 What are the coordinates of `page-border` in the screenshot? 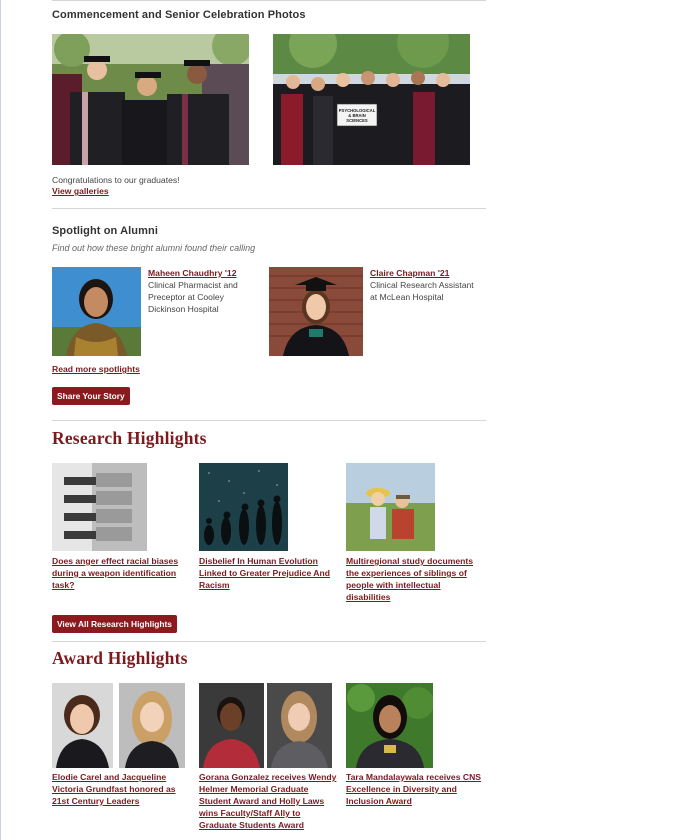 It's located at (0, 420).